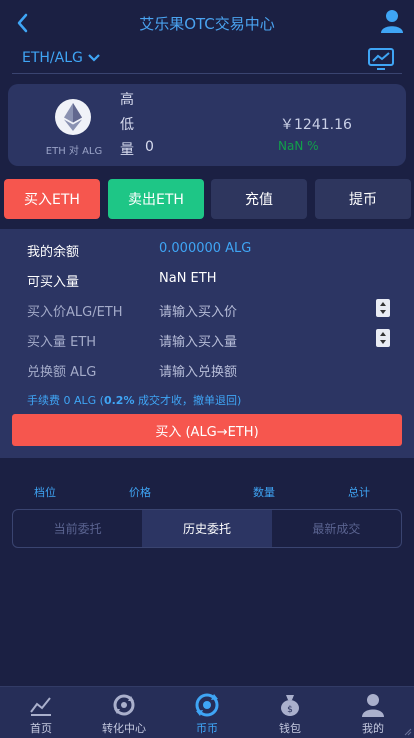  What do you see at coordinates (127, 150) in the screenshot?
I see `volume-label: 量` at bounding box center [127, 150].